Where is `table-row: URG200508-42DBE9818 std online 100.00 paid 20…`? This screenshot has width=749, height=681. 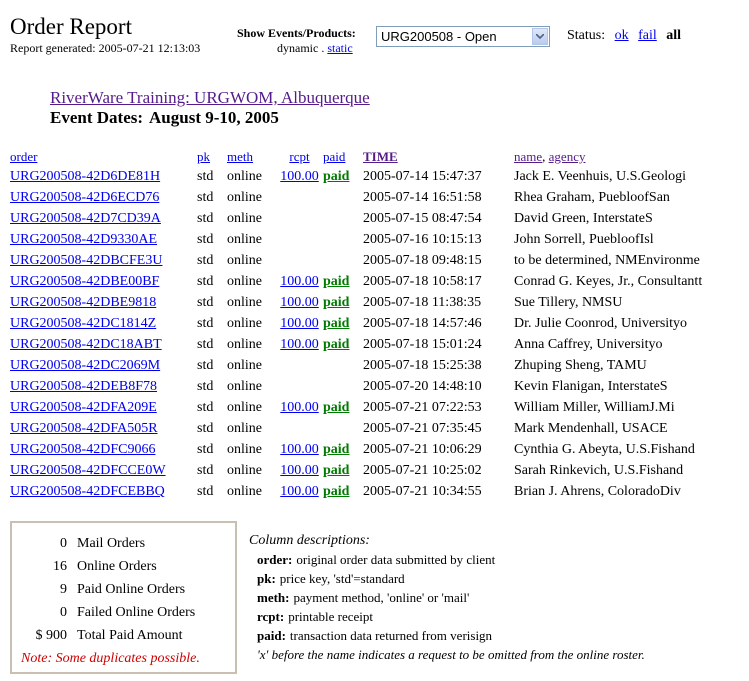 table-row: URG200508-42DBE9818 std online 100.00 paid 20… is located at coordinates (367, 302).